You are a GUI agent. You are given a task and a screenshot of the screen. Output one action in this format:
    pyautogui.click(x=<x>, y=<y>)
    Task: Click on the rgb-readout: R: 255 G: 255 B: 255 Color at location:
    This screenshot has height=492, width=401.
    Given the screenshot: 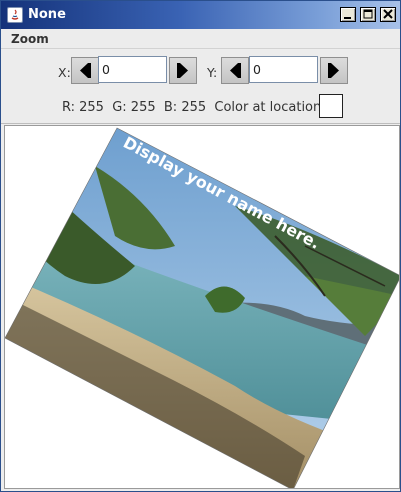 What is the action you would take?
    pyautogui.click(x=194, y=107)
    